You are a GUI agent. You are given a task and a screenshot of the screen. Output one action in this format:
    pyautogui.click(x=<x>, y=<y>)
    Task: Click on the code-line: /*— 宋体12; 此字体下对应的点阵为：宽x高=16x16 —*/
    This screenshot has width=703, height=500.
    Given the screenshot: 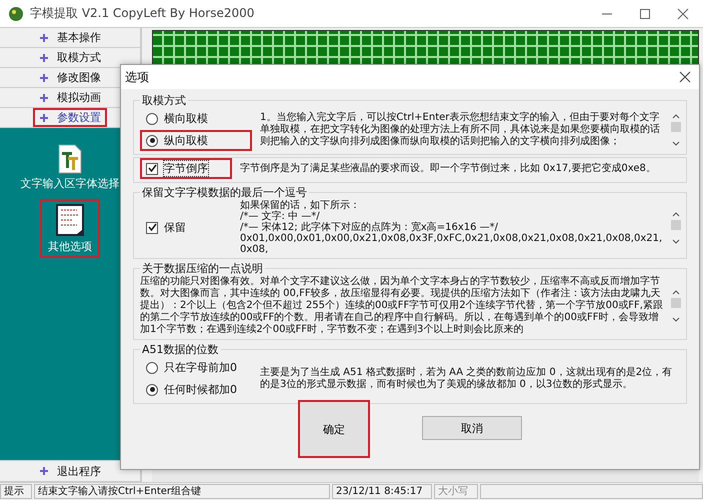 What is the action you would take?
    pyautogui.click(x=370, y=227)
    